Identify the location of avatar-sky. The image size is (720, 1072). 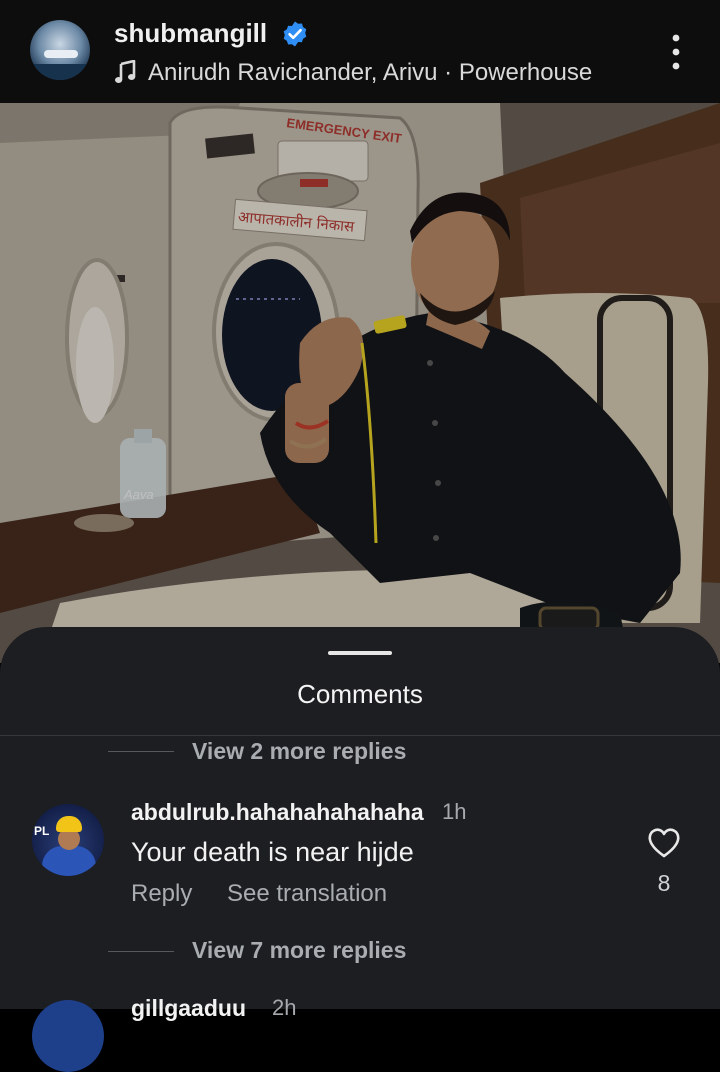
(60, 72).